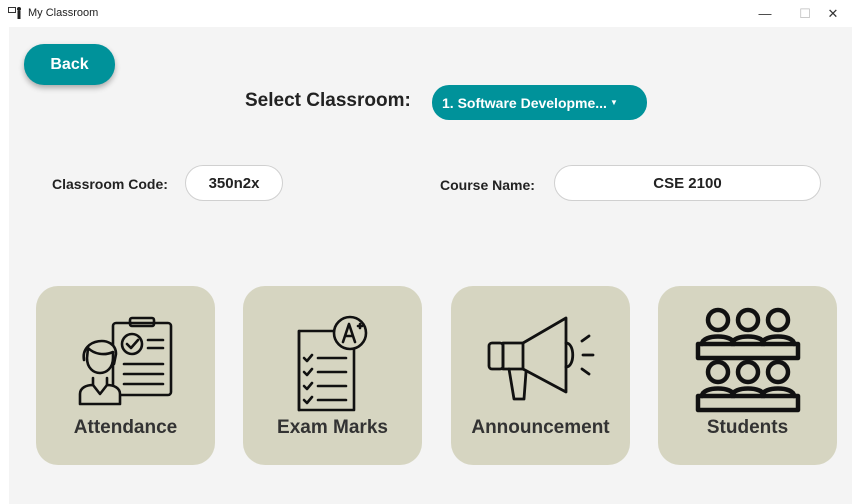 The height and width of the screenshot is (504, 852). What do you see at coordinates (426, 13) in the screenshot?
I see `title-bar: My Classroom — ☐ ✕` at bounding box center [426, 13].